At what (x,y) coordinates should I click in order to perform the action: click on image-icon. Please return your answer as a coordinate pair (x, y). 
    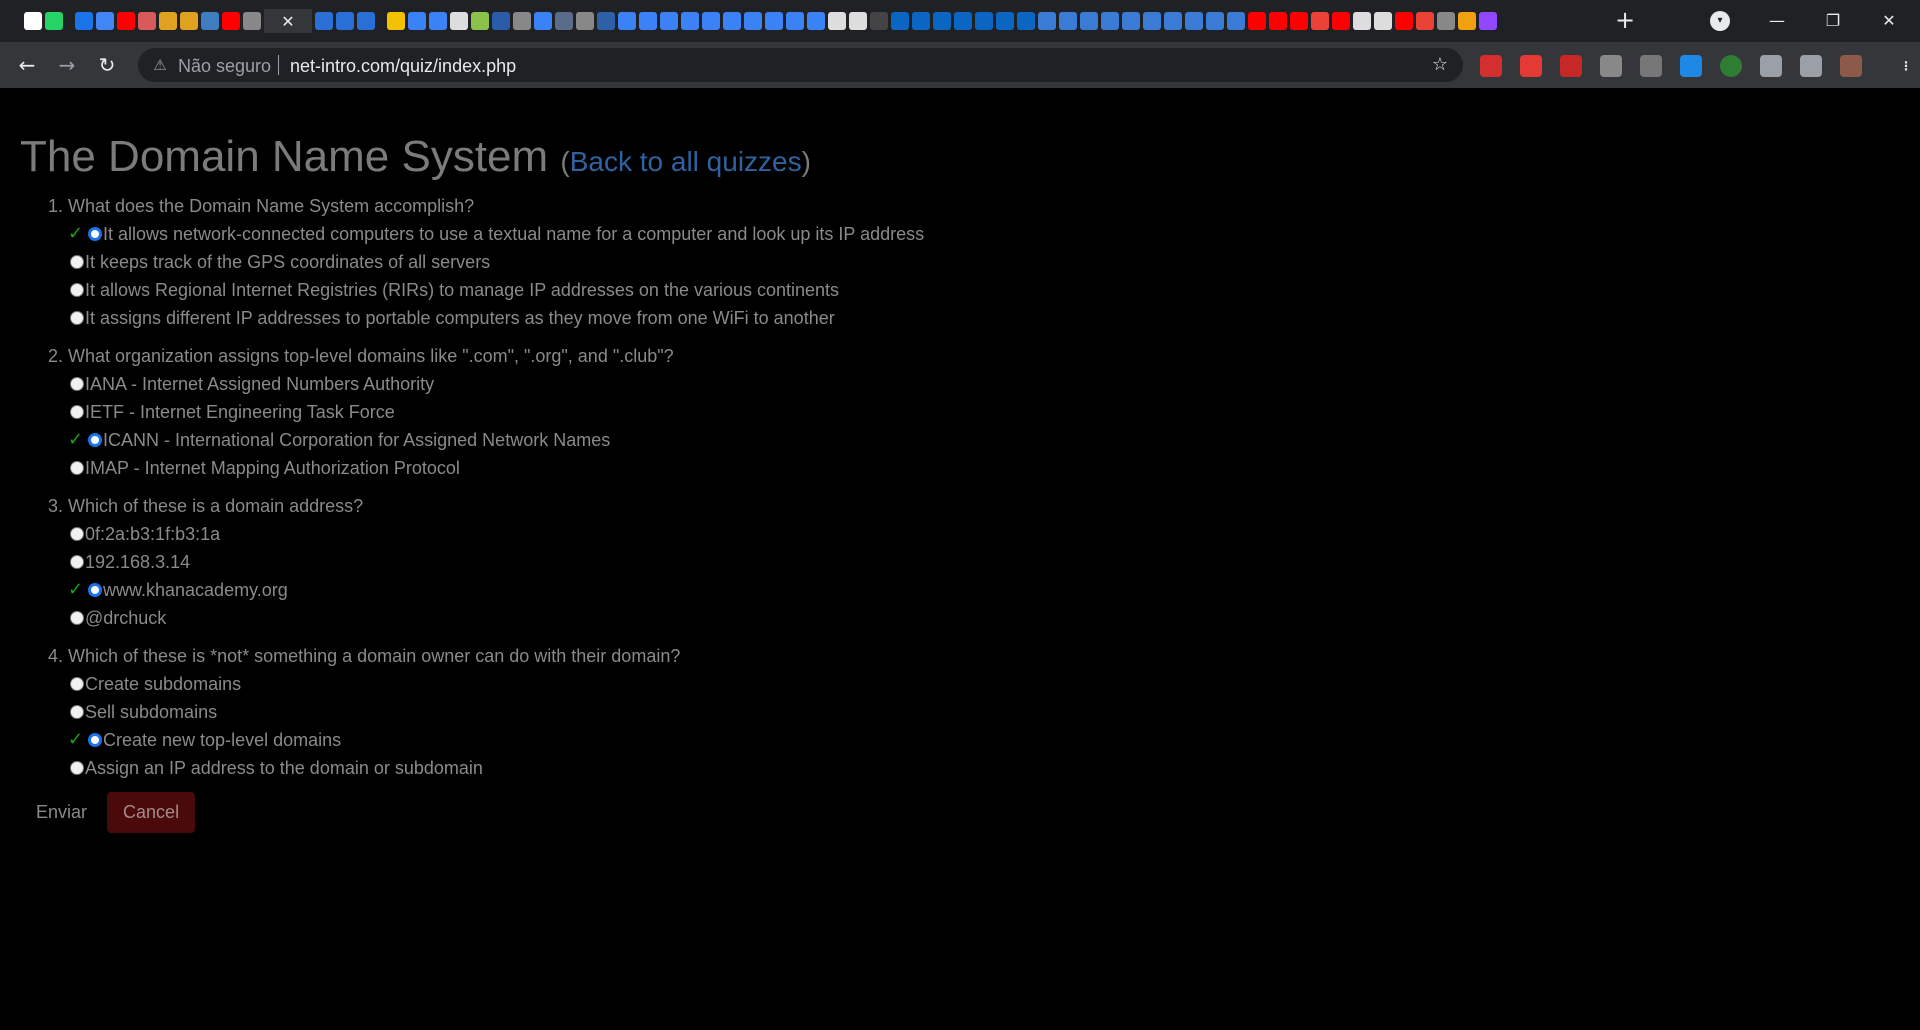
    Looking at the image, I should click on (879, 21).